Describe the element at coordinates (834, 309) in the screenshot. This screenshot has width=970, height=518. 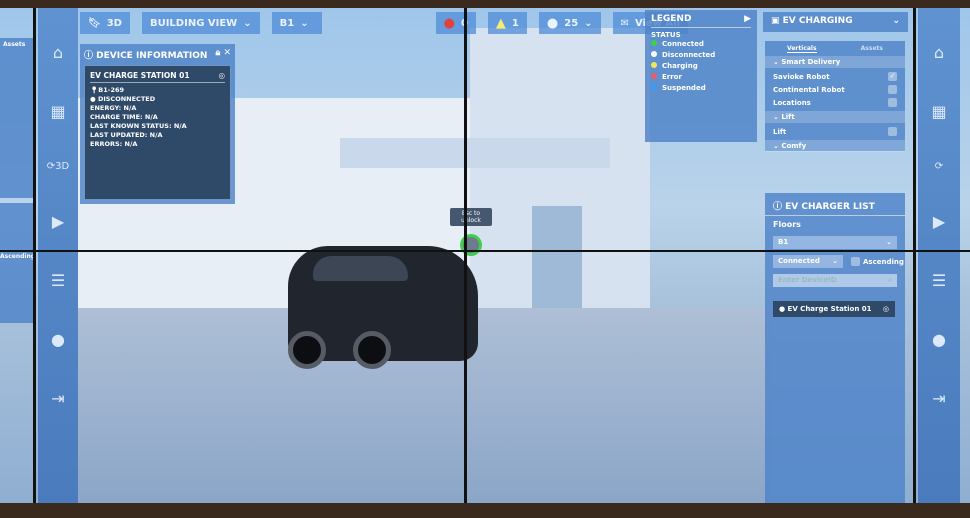
I see `charger-list-item: ● EV Charge Station 01 ◎` at that location.